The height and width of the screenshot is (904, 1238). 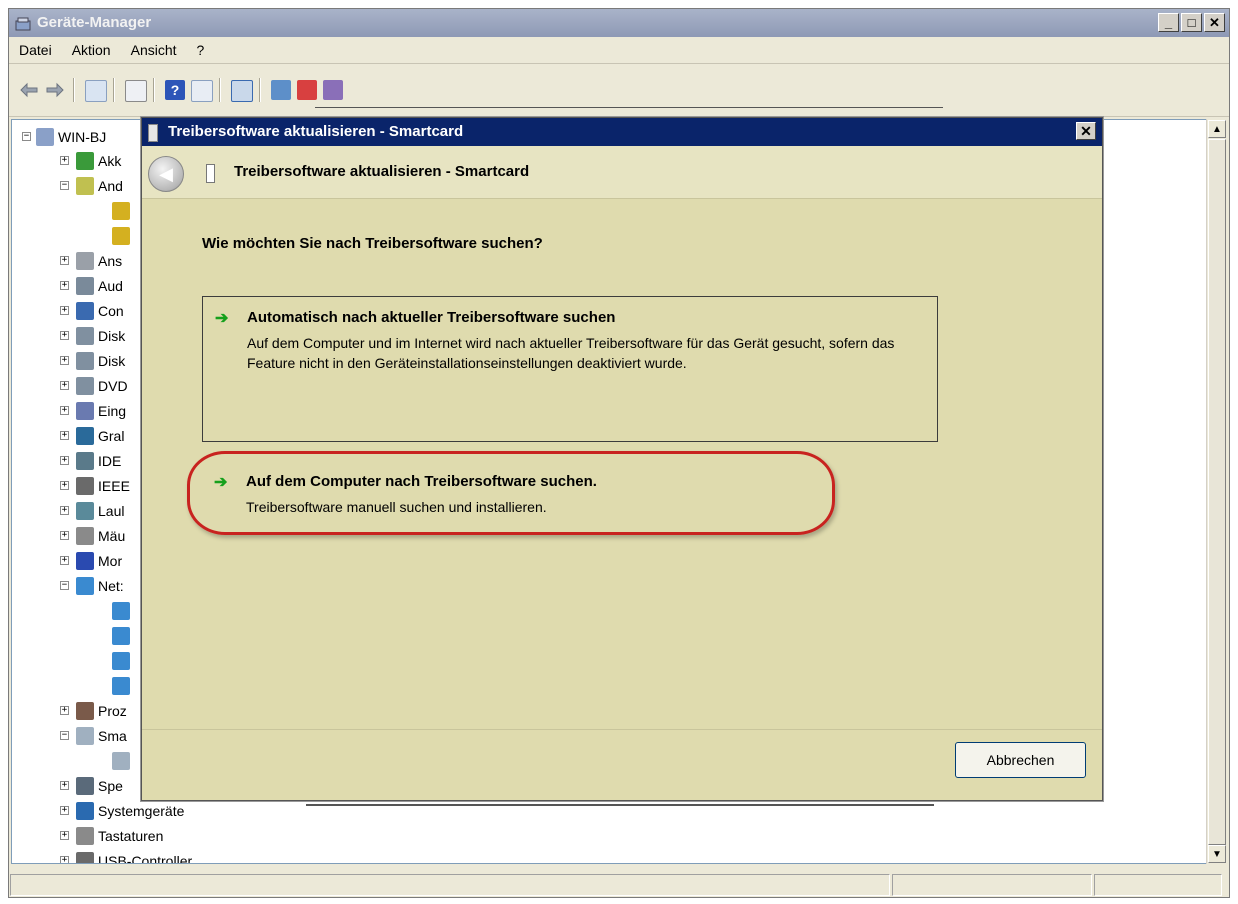 What do you see at coordinates (1217, 854) in the screenshot?
I see `scroll-down-icon: ▼` at bounding box center [1217, 854].